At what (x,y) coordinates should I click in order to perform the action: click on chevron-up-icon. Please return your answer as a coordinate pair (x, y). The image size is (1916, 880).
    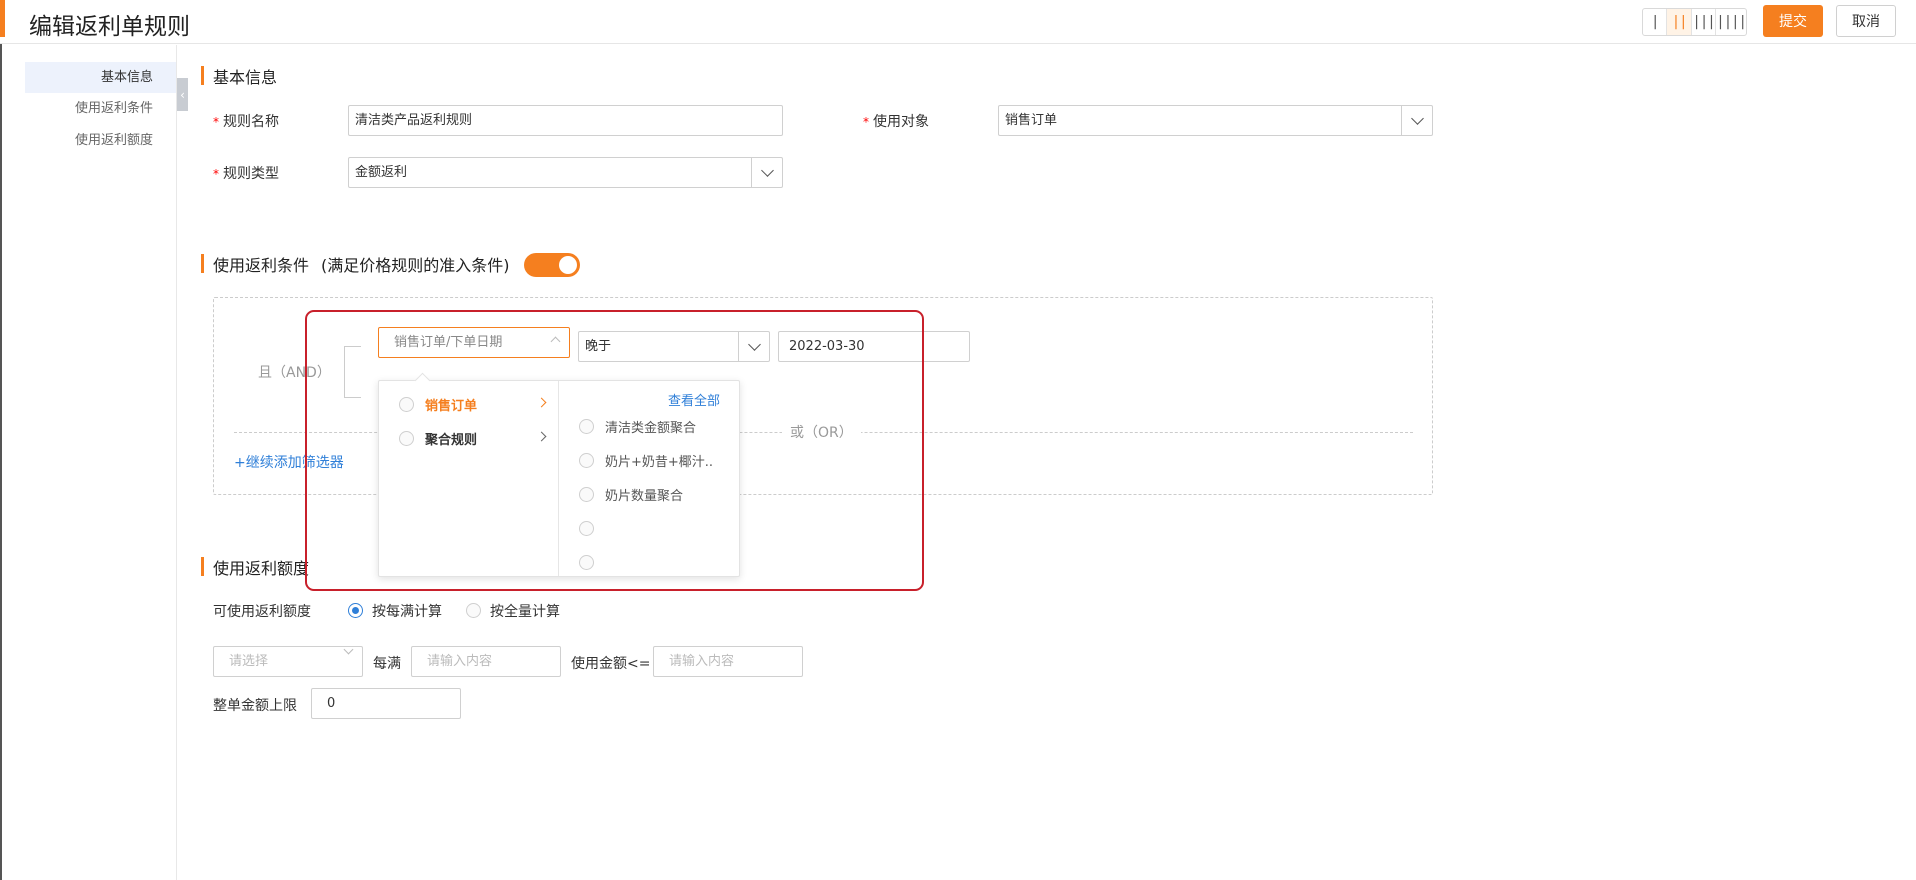
    Looking at the image, I should click on (555, 340).